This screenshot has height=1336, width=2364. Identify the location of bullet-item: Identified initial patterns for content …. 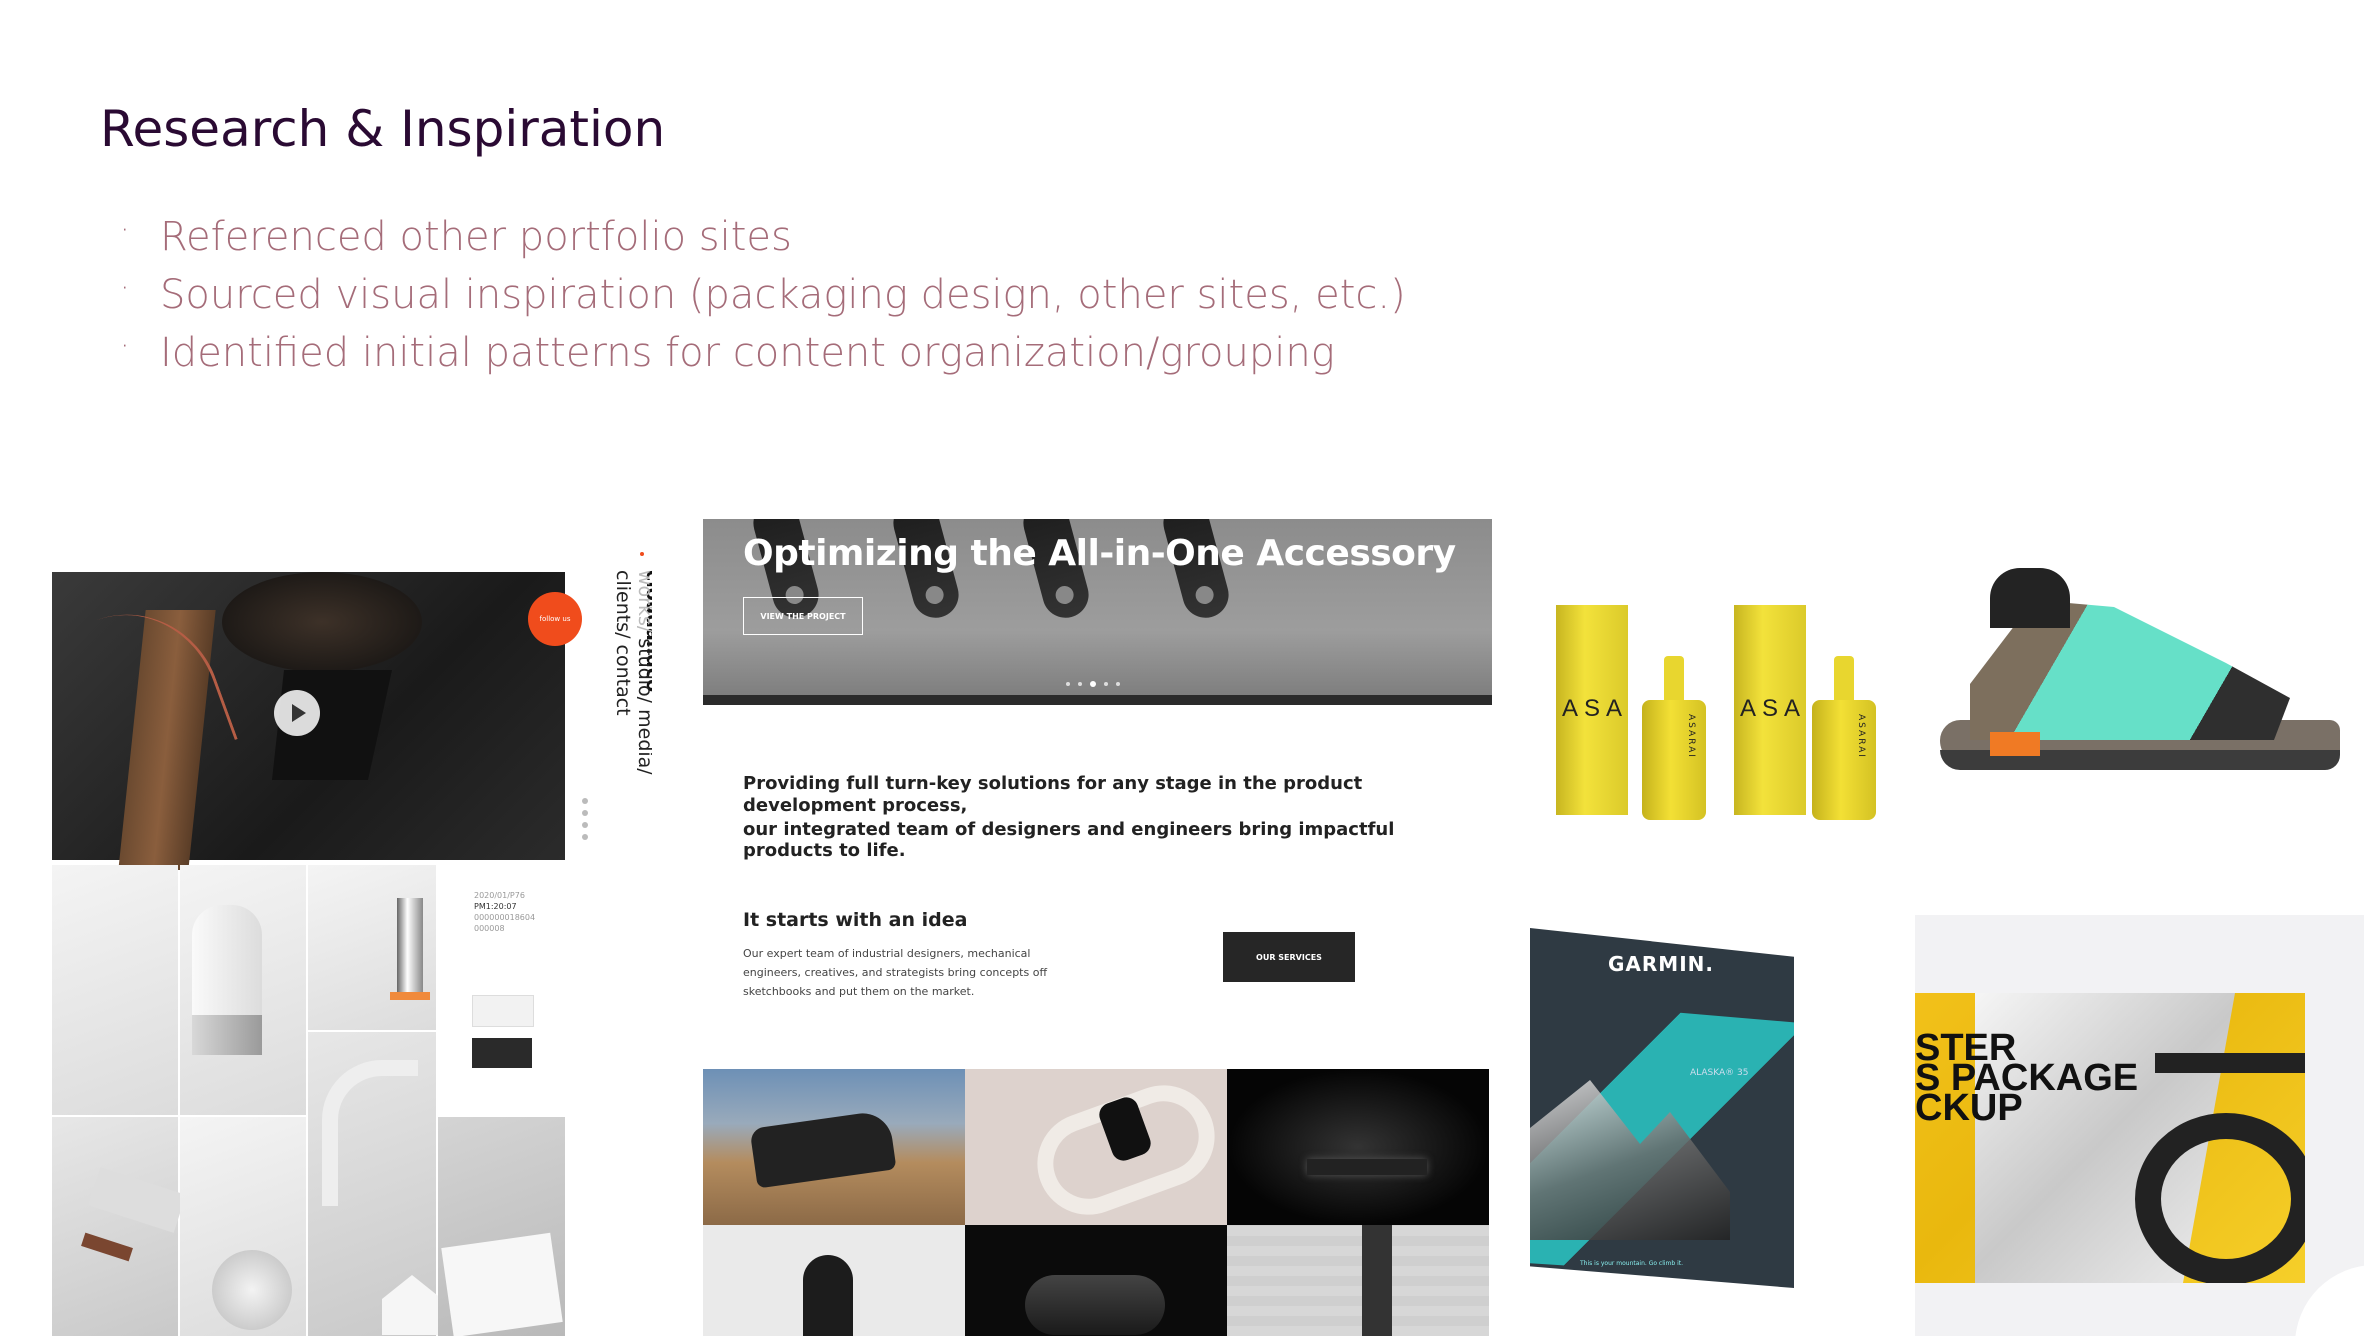
(763, 350).